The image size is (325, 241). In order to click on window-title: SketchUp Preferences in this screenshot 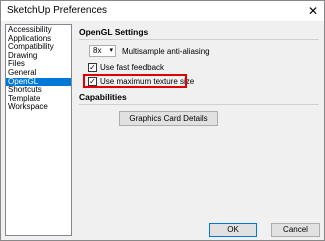, I will do `click(57, 10)`.